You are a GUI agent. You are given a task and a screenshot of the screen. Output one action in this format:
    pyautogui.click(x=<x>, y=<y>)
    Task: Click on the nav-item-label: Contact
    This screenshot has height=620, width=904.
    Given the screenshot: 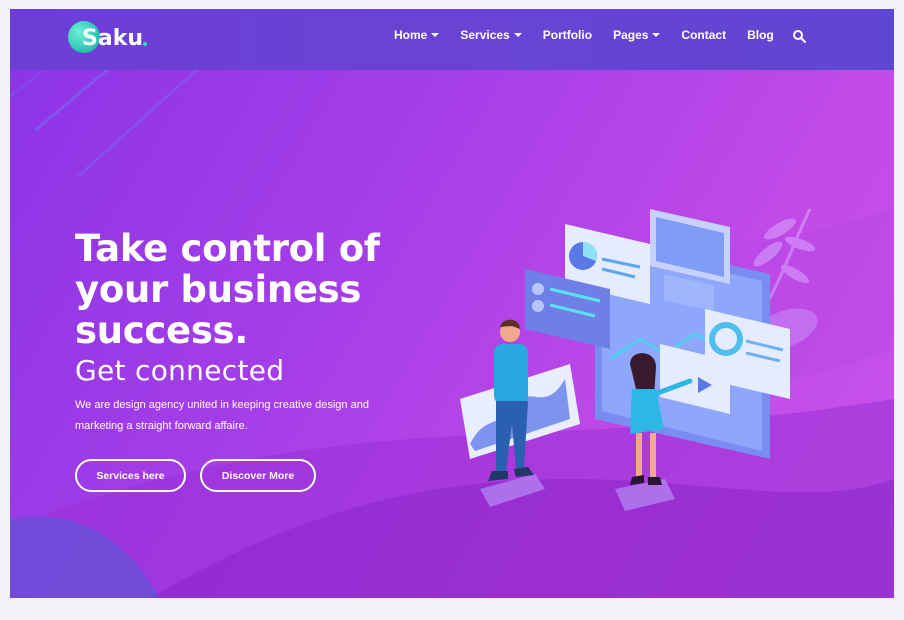 What is the action you would take?
    pyautogui.click(x=704, y=35)
    